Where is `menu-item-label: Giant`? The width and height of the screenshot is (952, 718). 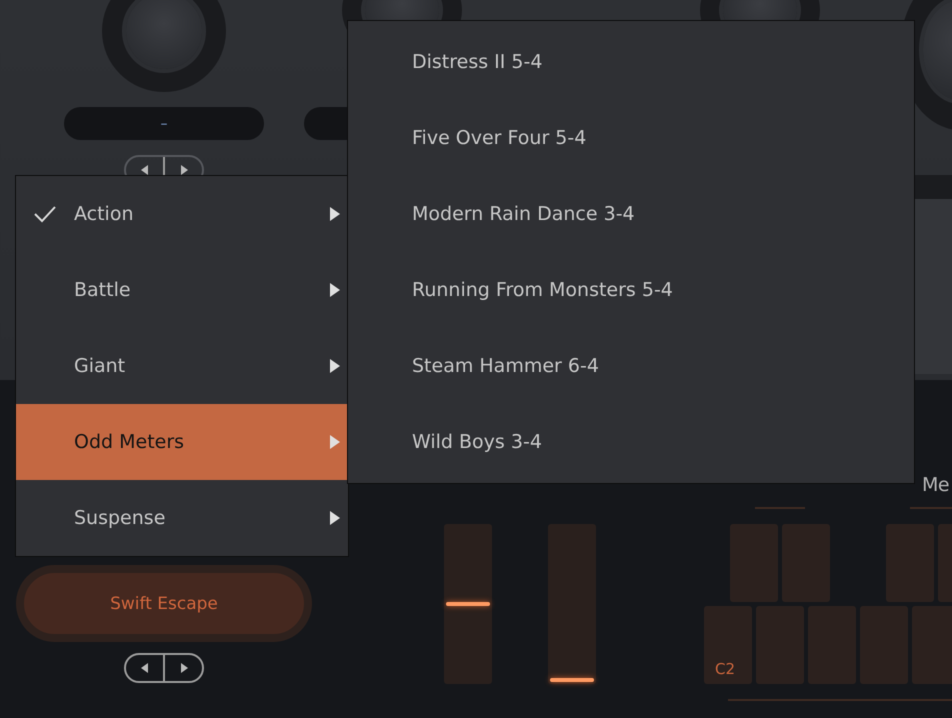
menu-item-label: Giant is located at coordinates (100, 366).